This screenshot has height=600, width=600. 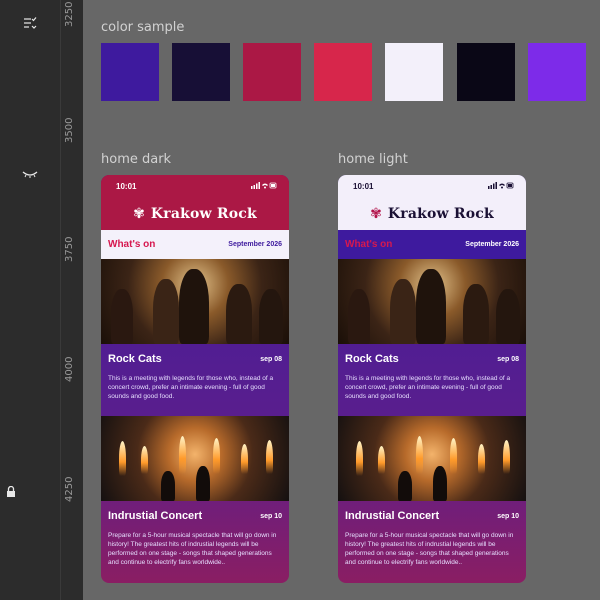 I want to click on ruler-label: 4000, so click(x=69, y=369).